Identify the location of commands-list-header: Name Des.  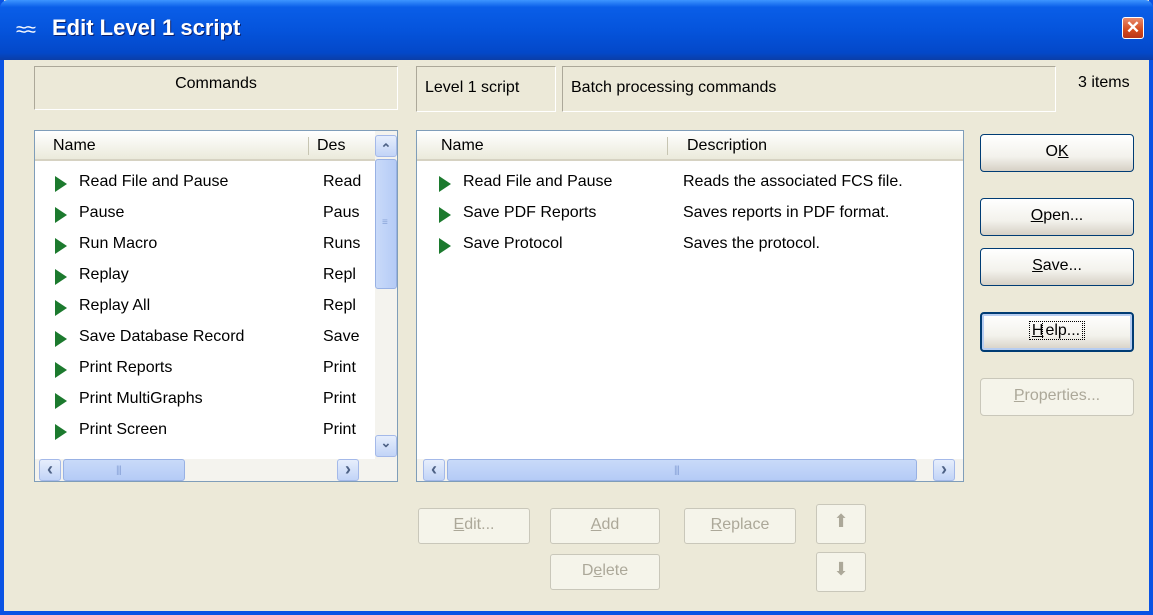
(205, 146).